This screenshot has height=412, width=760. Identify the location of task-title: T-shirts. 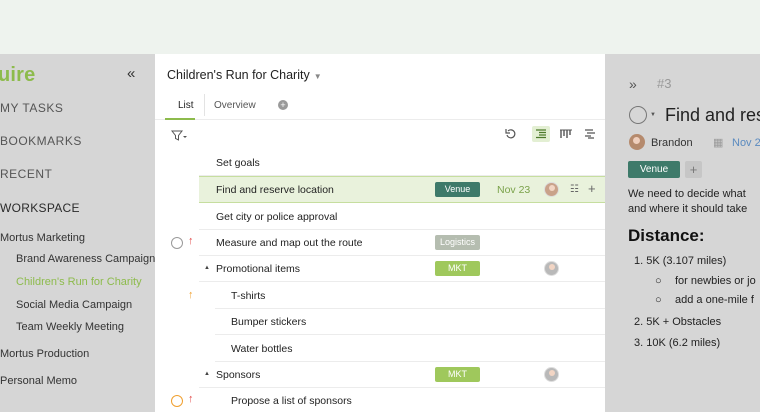
(248, 296).